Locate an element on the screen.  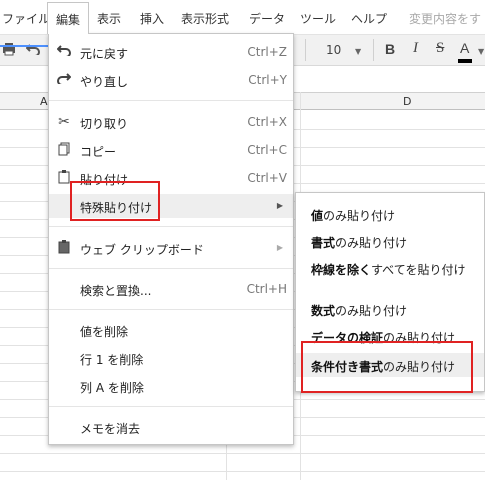
scissors-icon: ✂ is located at coordinates (64, 122).